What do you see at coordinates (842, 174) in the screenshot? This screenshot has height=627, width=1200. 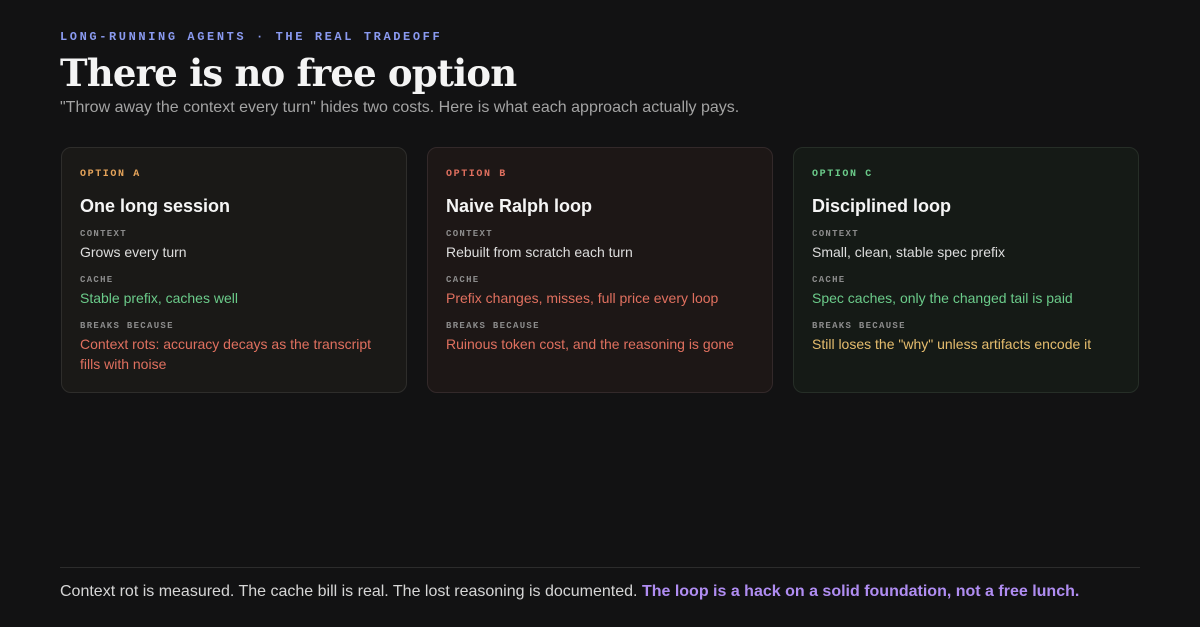 I see `option-label: OPTION C` at bounding box center [842, 174].